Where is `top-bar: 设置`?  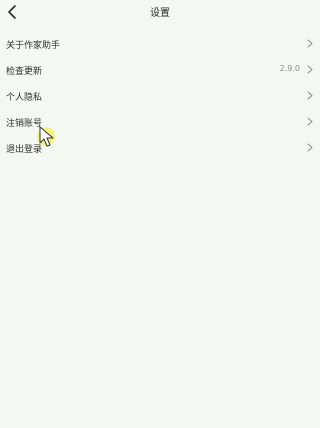 top-bar: 设置 is located at coordinates (160, 12).